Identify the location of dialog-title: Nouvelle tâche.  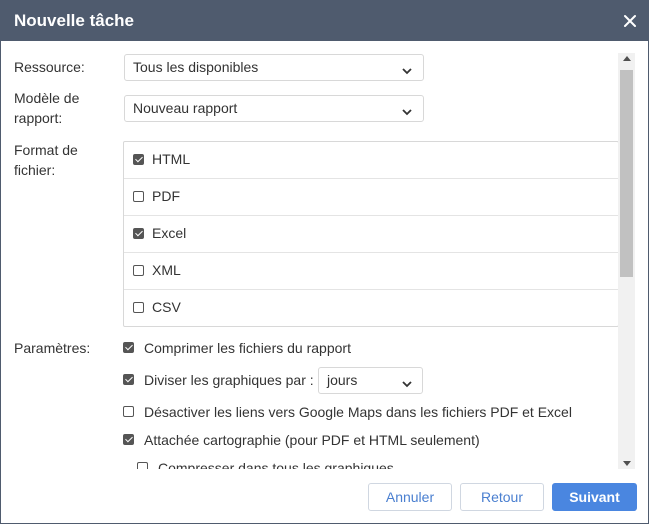
(74, 20).